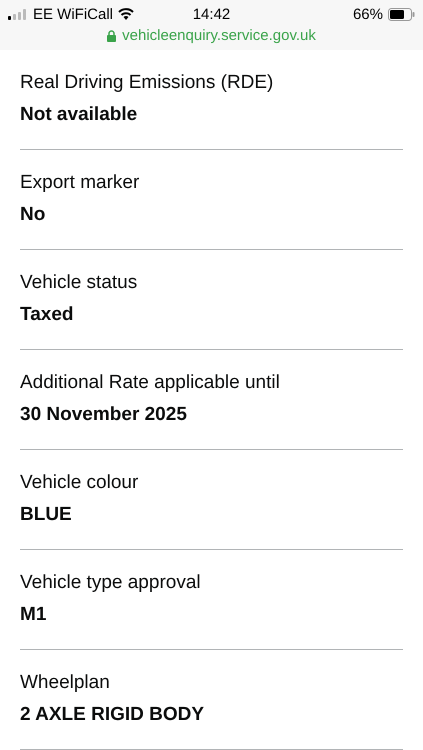 This screenshot has height=750, width=423. What do you see at coordinates (47, 315) in the screenshot?
I see `detail-value: Taxed` at bounding box center [47, 315].